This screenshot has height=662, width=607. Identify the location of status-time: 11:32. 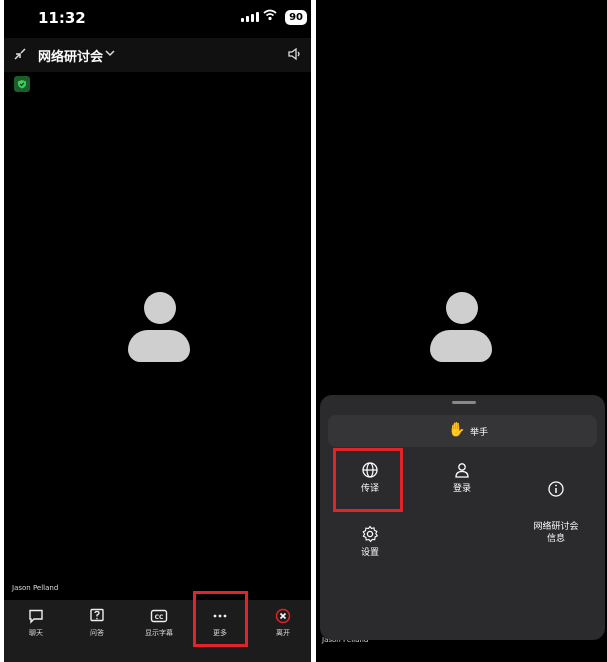
(62, 18).